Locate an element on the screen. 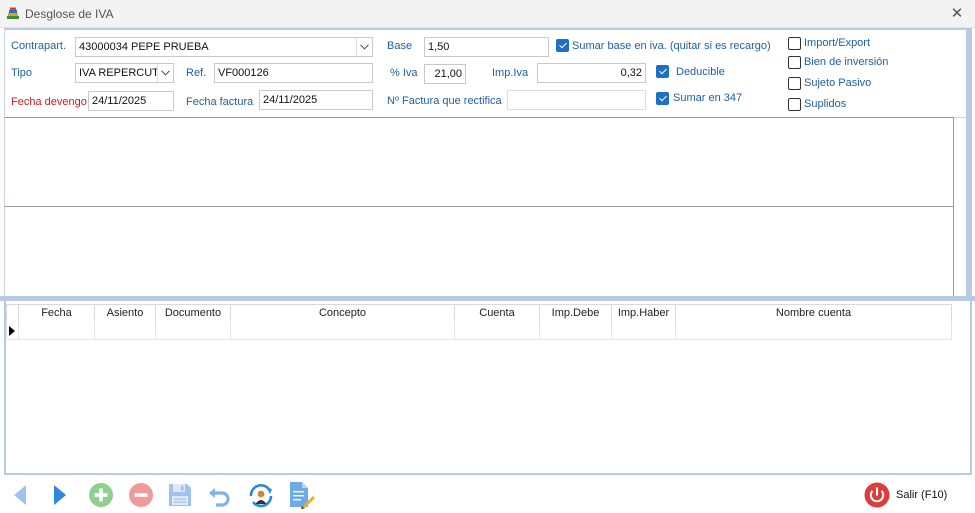  pct-iva-input: 21,00 is located at coordinates (445, 74).